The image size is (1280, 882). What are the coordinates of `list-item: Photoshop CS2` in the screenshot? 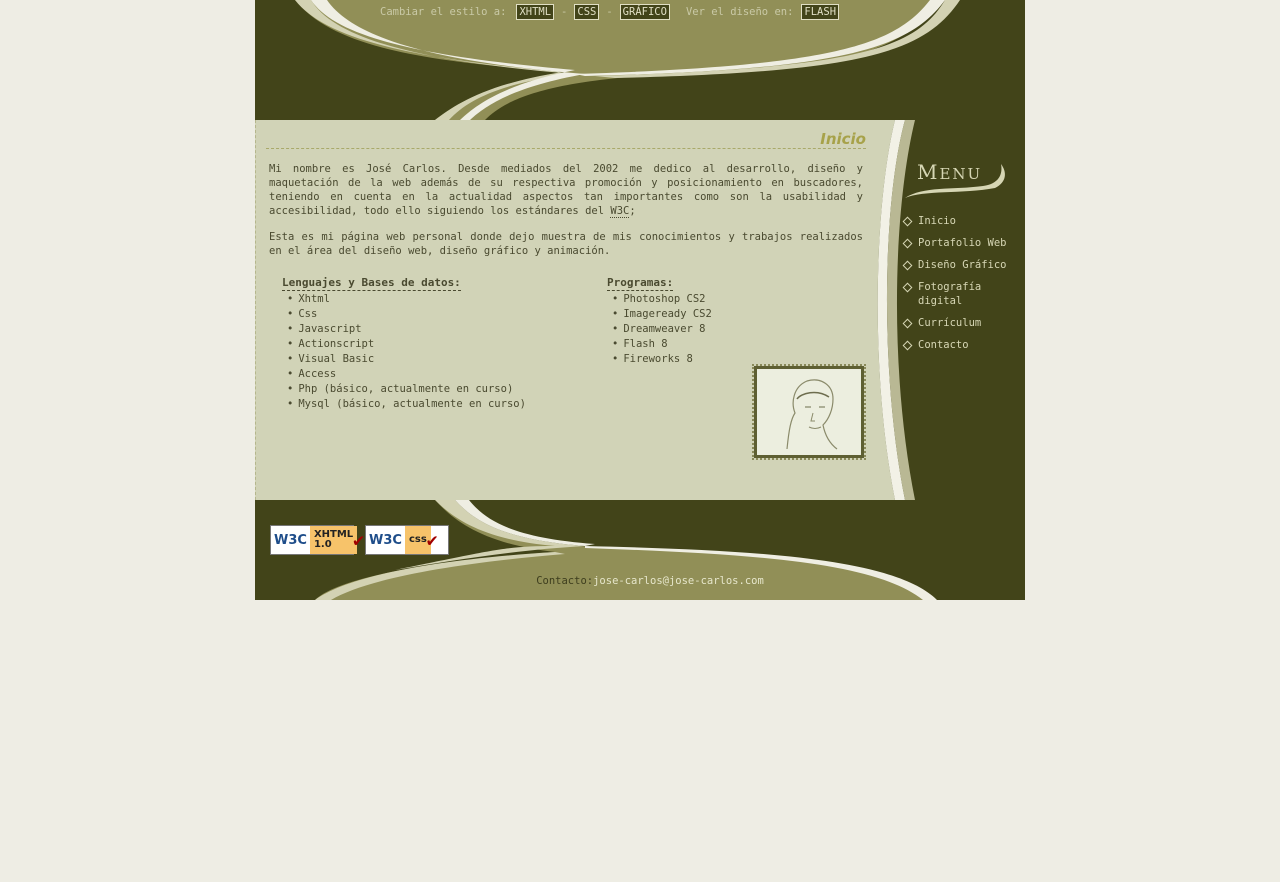 It's located at (662, 299).